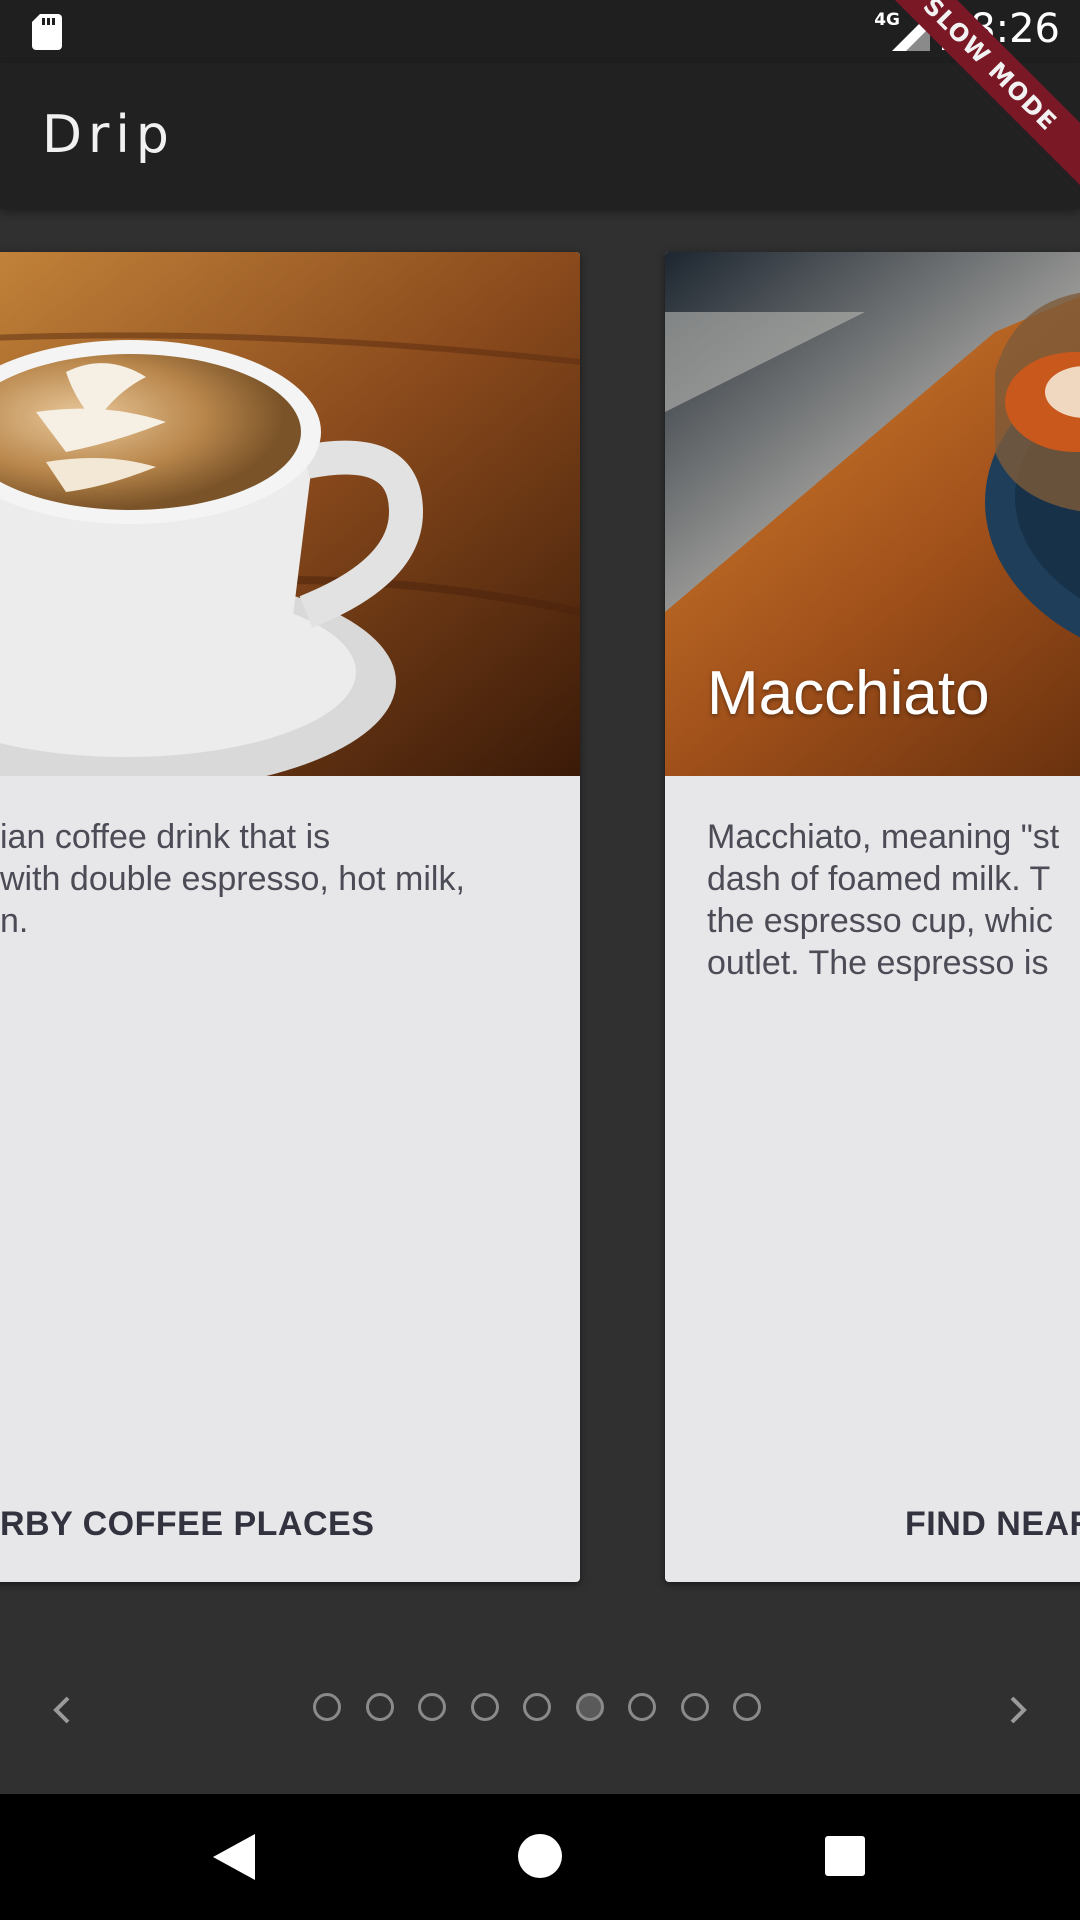 The height and width of the screenshot is (1920, 1080). What do you see at coordinates (879, 879) in the screenshot?
I see `macchiato-description-line: dash of foamed milk. T` at bounding box center [879, 879].